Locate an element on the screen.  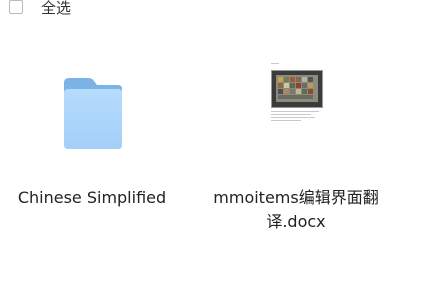
file-name: mmoitems编辑界面翻译.docx is located at coordinates (296, 209).